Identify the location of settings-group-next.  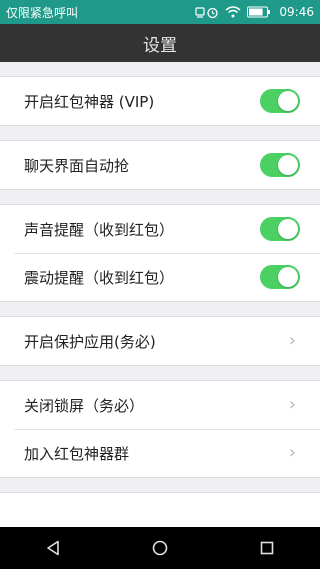
(160, 509).